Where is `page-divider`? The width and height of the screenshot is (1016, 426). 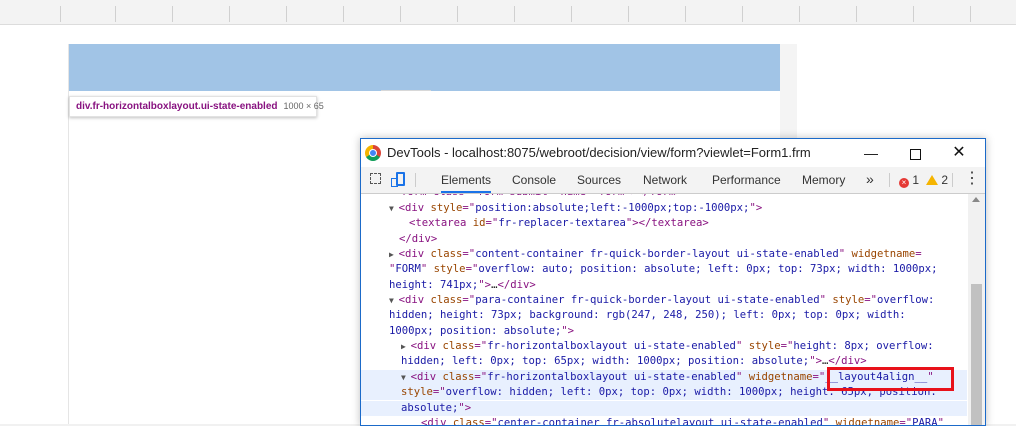 page-divider is located at coordinates (406, 93).